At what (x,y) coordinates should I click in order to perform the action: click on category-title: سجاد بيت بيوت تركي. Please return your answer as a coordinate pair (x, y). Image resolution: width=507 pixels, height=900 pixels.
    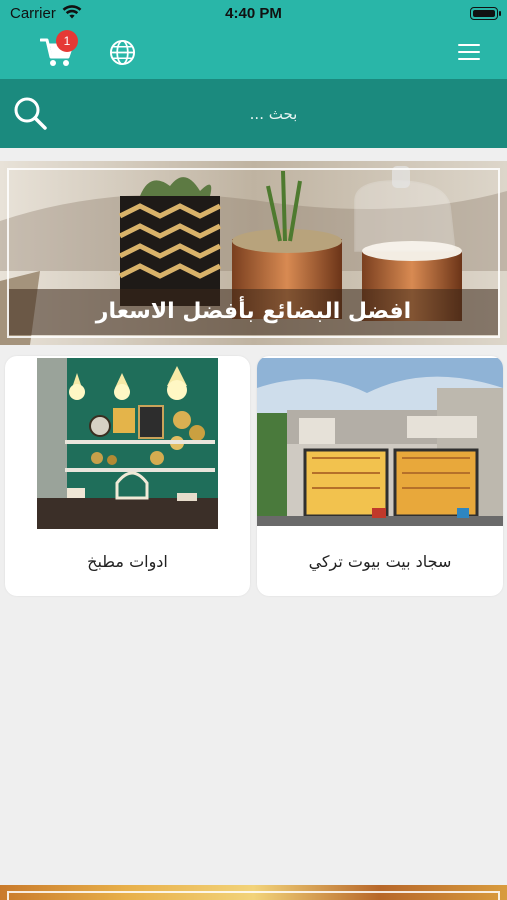
    Looking at the image, I should click on (380, 561).